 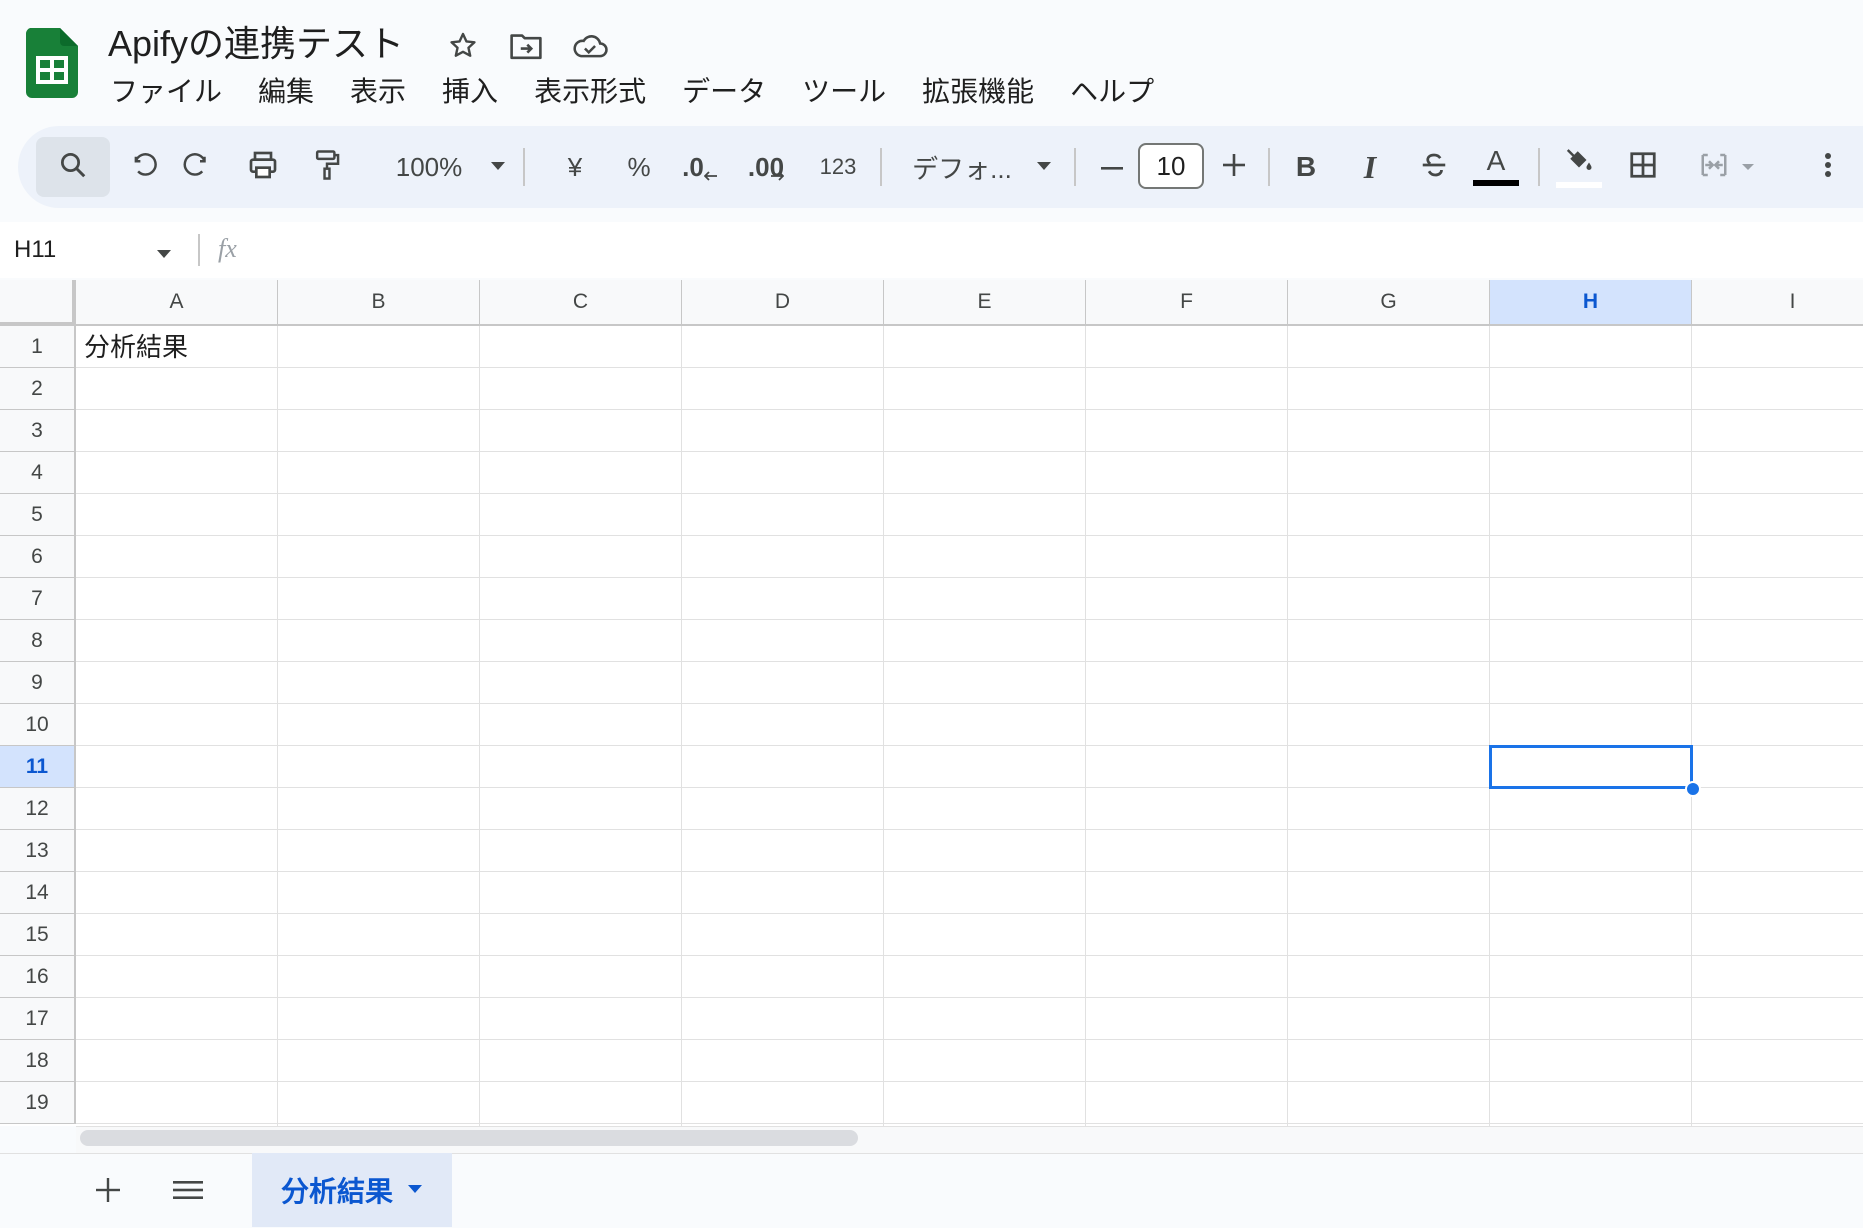 I want to click on paint-format-icon, so click(x=327, y=167).